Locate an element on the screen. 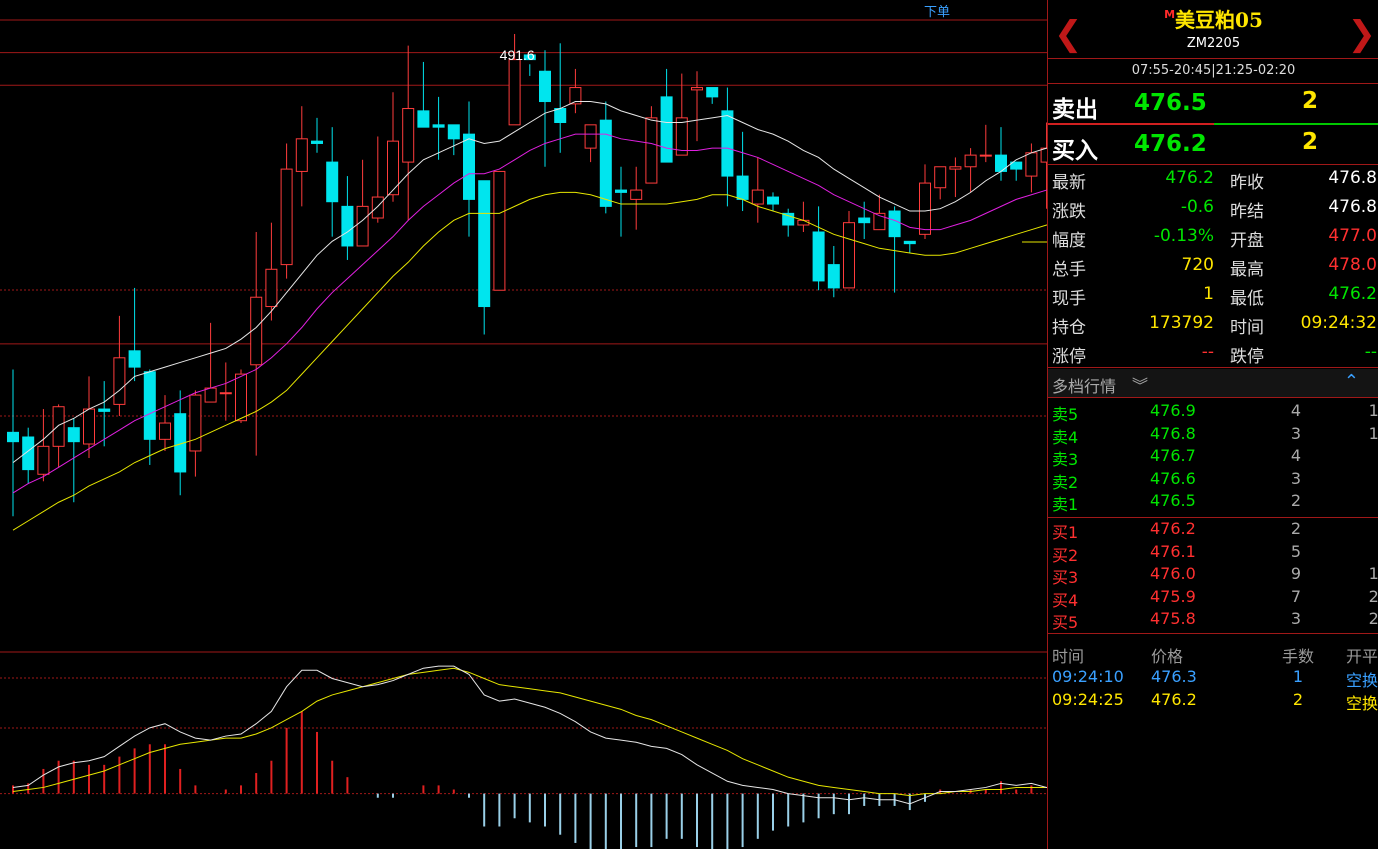 This screenshot has height=849, width=1378. trade-time: 09:24:10 is located at coordinates (1088, 676).